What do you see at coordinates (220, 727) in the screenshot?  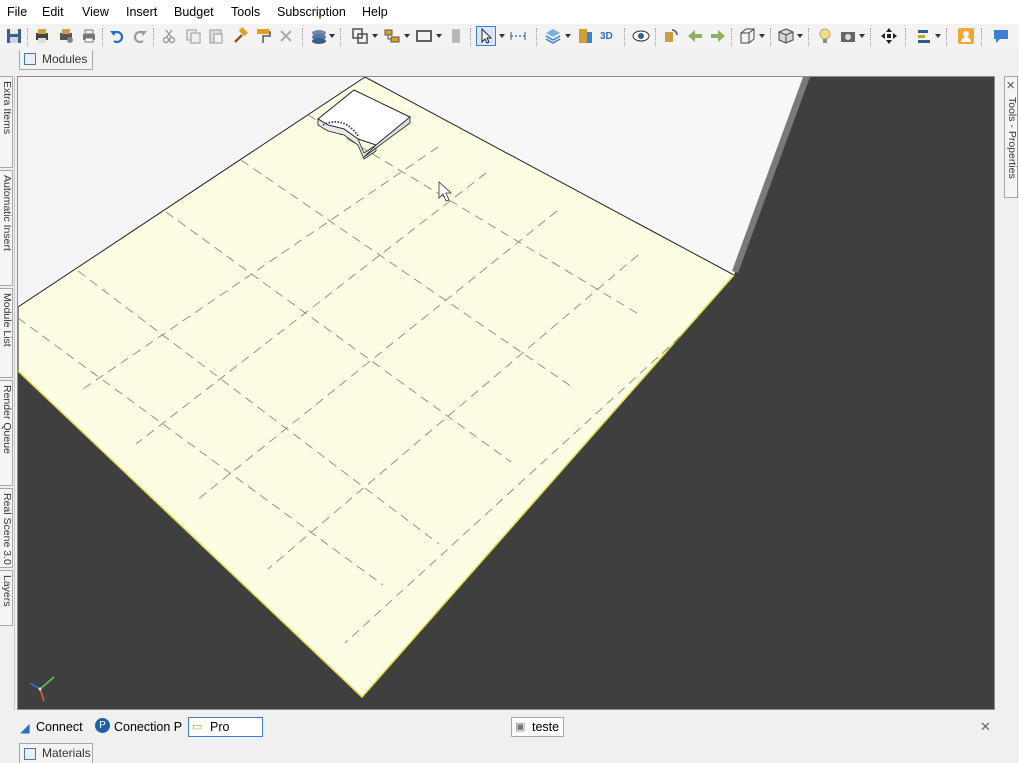 I see `project-label: Pro` at bounding box center [220, 727].